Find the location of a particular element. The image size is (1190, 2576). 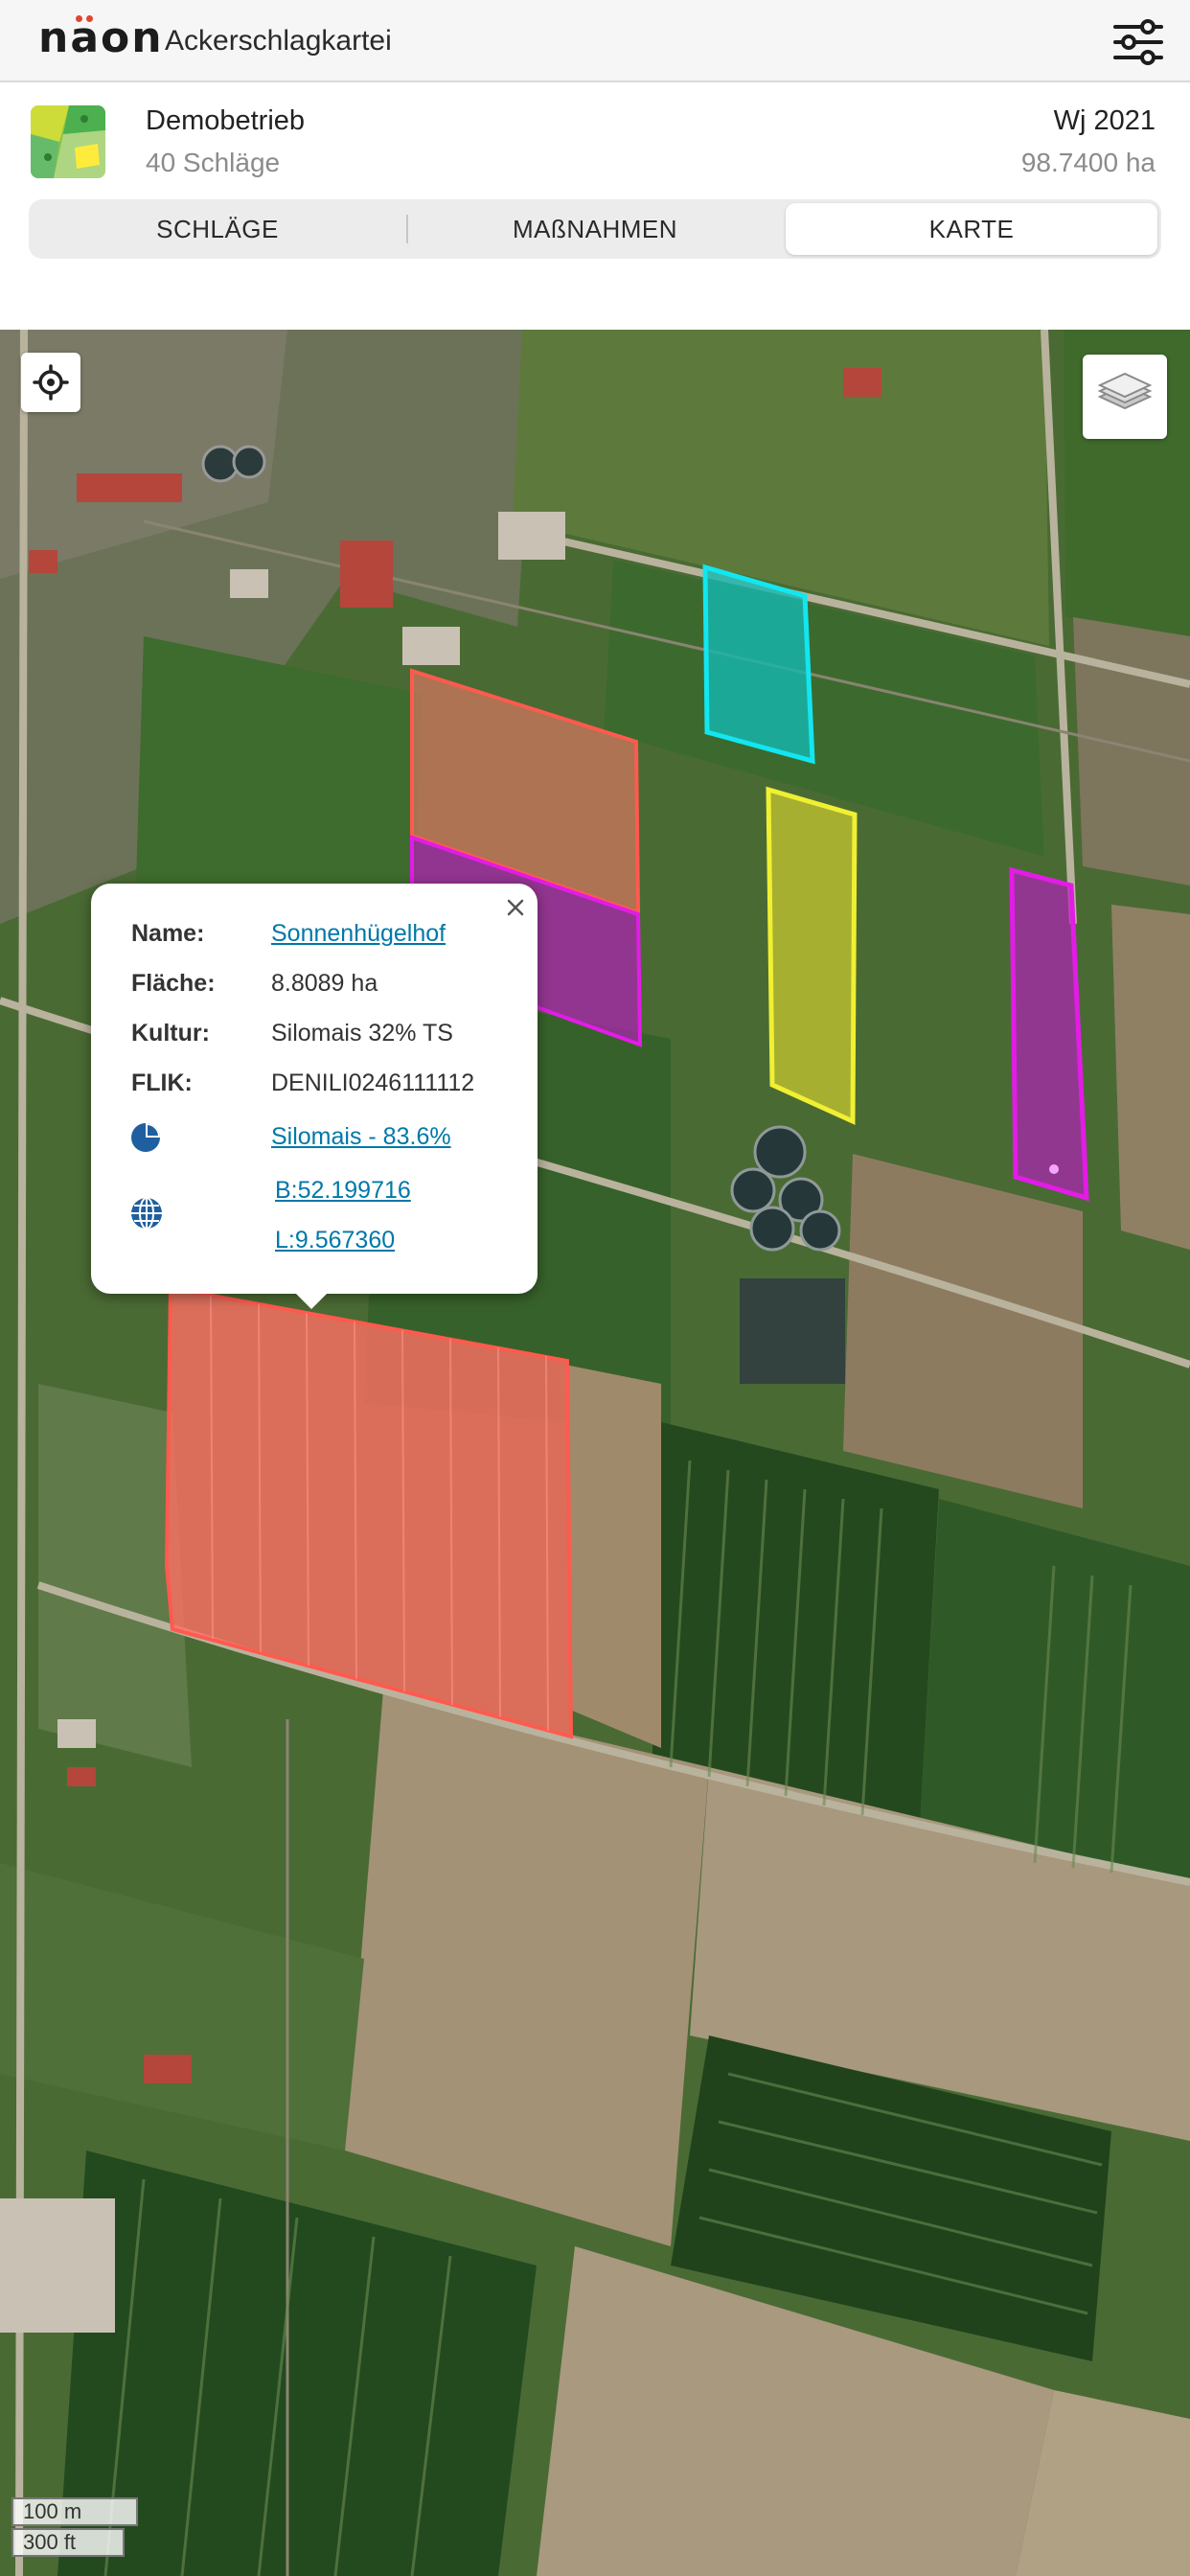

globe-icon is located at coordinates (147, 1215).